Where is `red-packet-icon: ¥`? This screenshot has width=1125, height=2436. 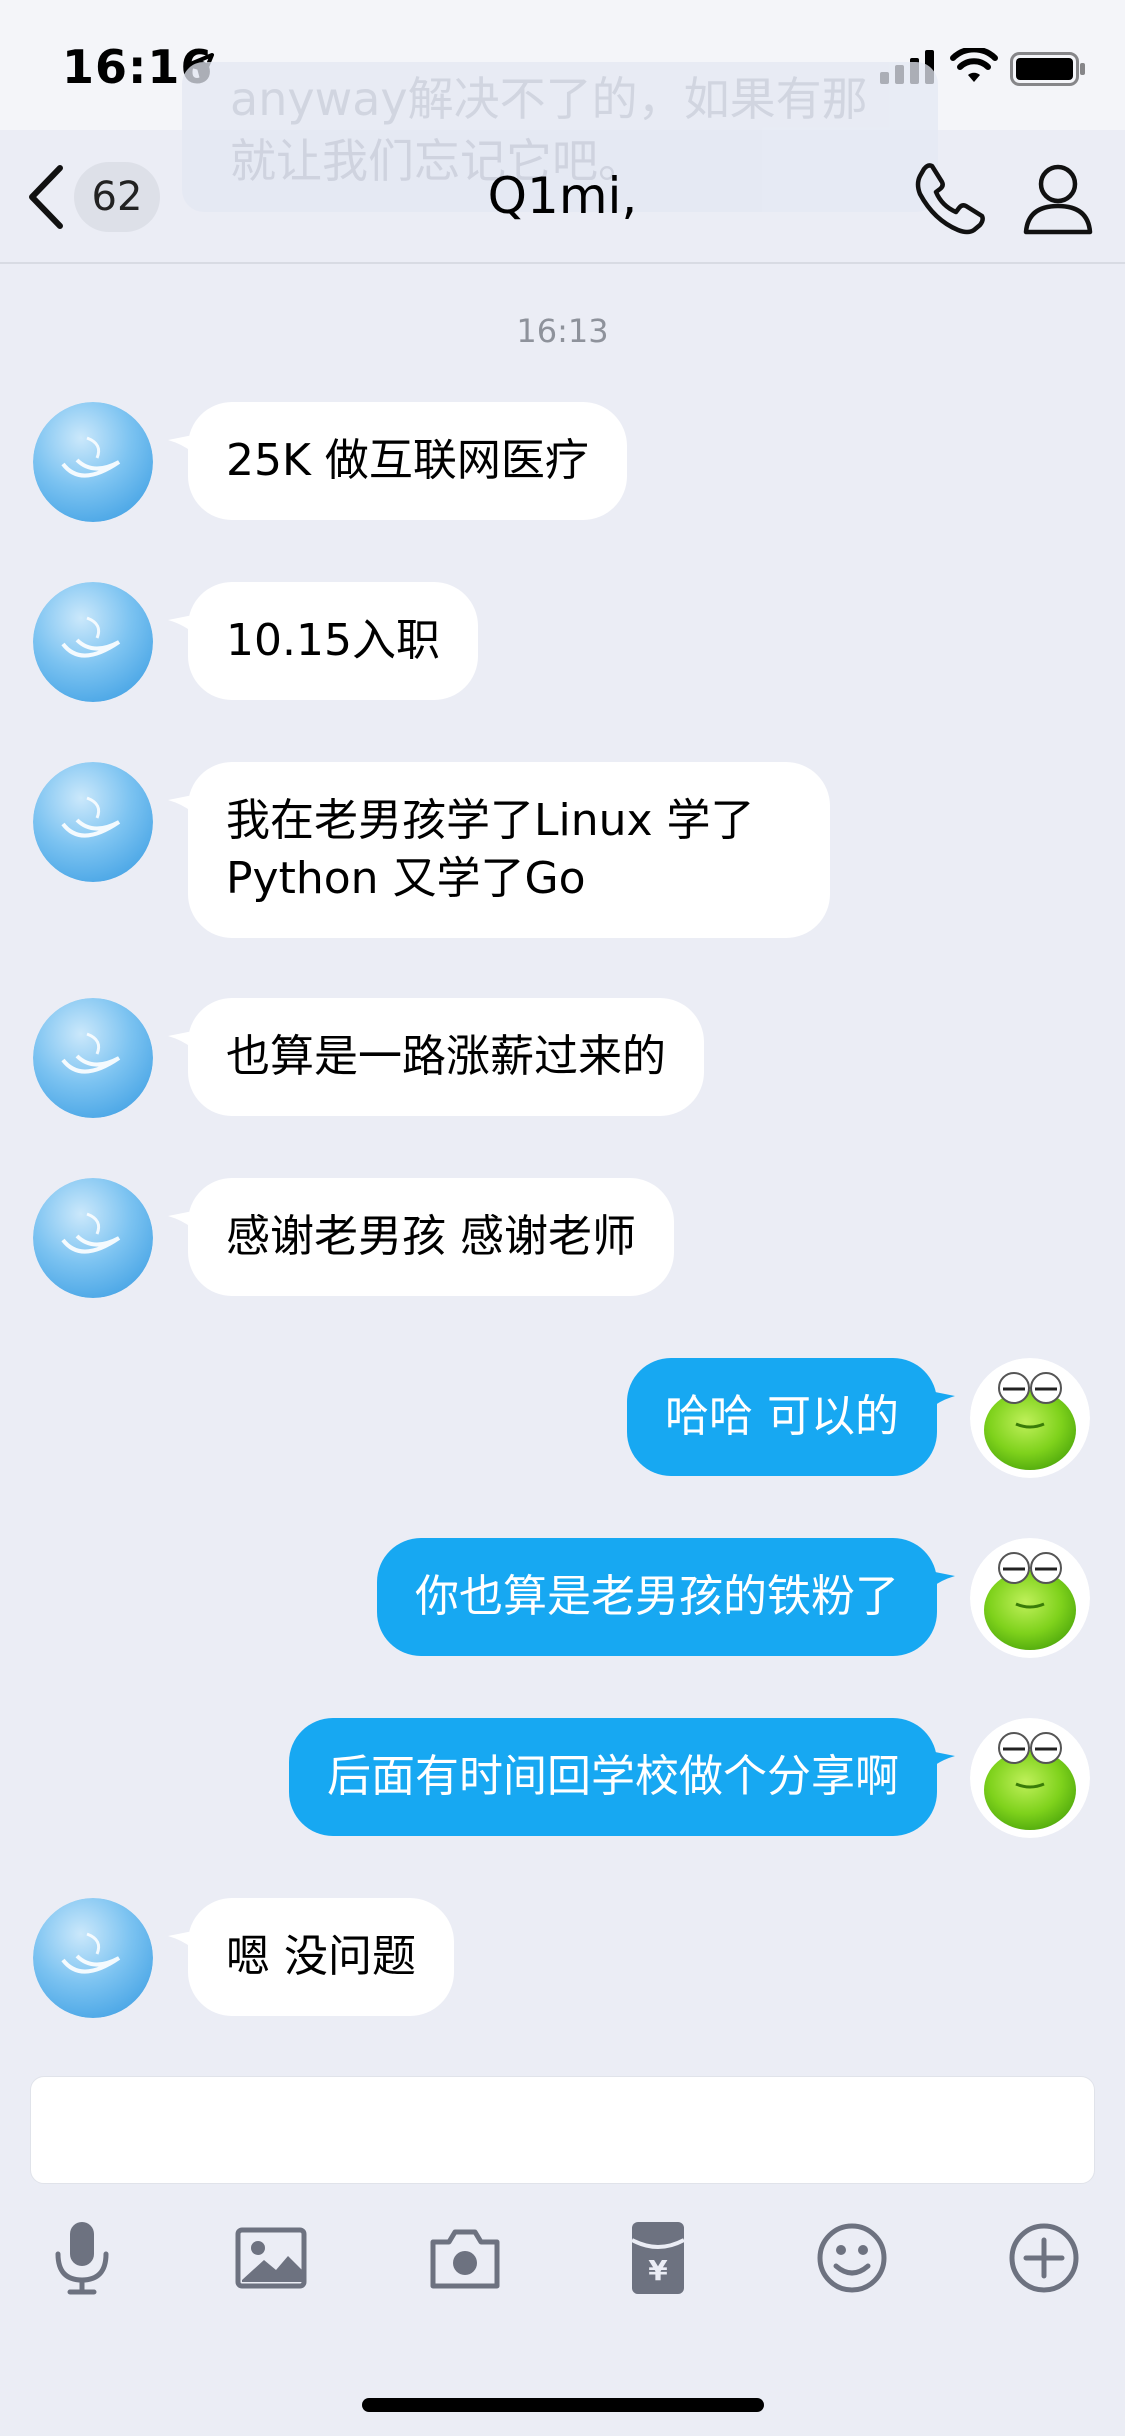
red-packet-icon: ¥ is located at coordinates (658, 2258).